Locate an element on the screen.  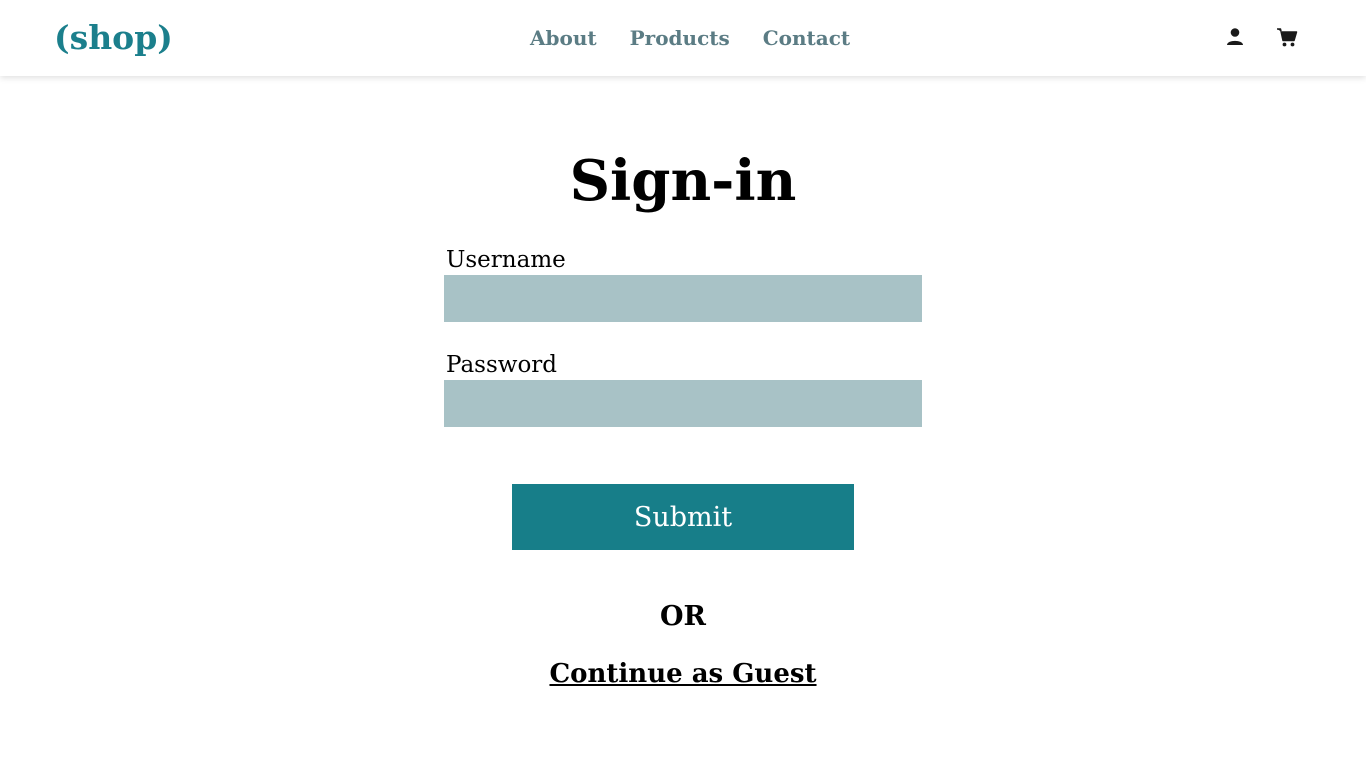
nav-contact-link: Contact is located at coordinates (806, 38).